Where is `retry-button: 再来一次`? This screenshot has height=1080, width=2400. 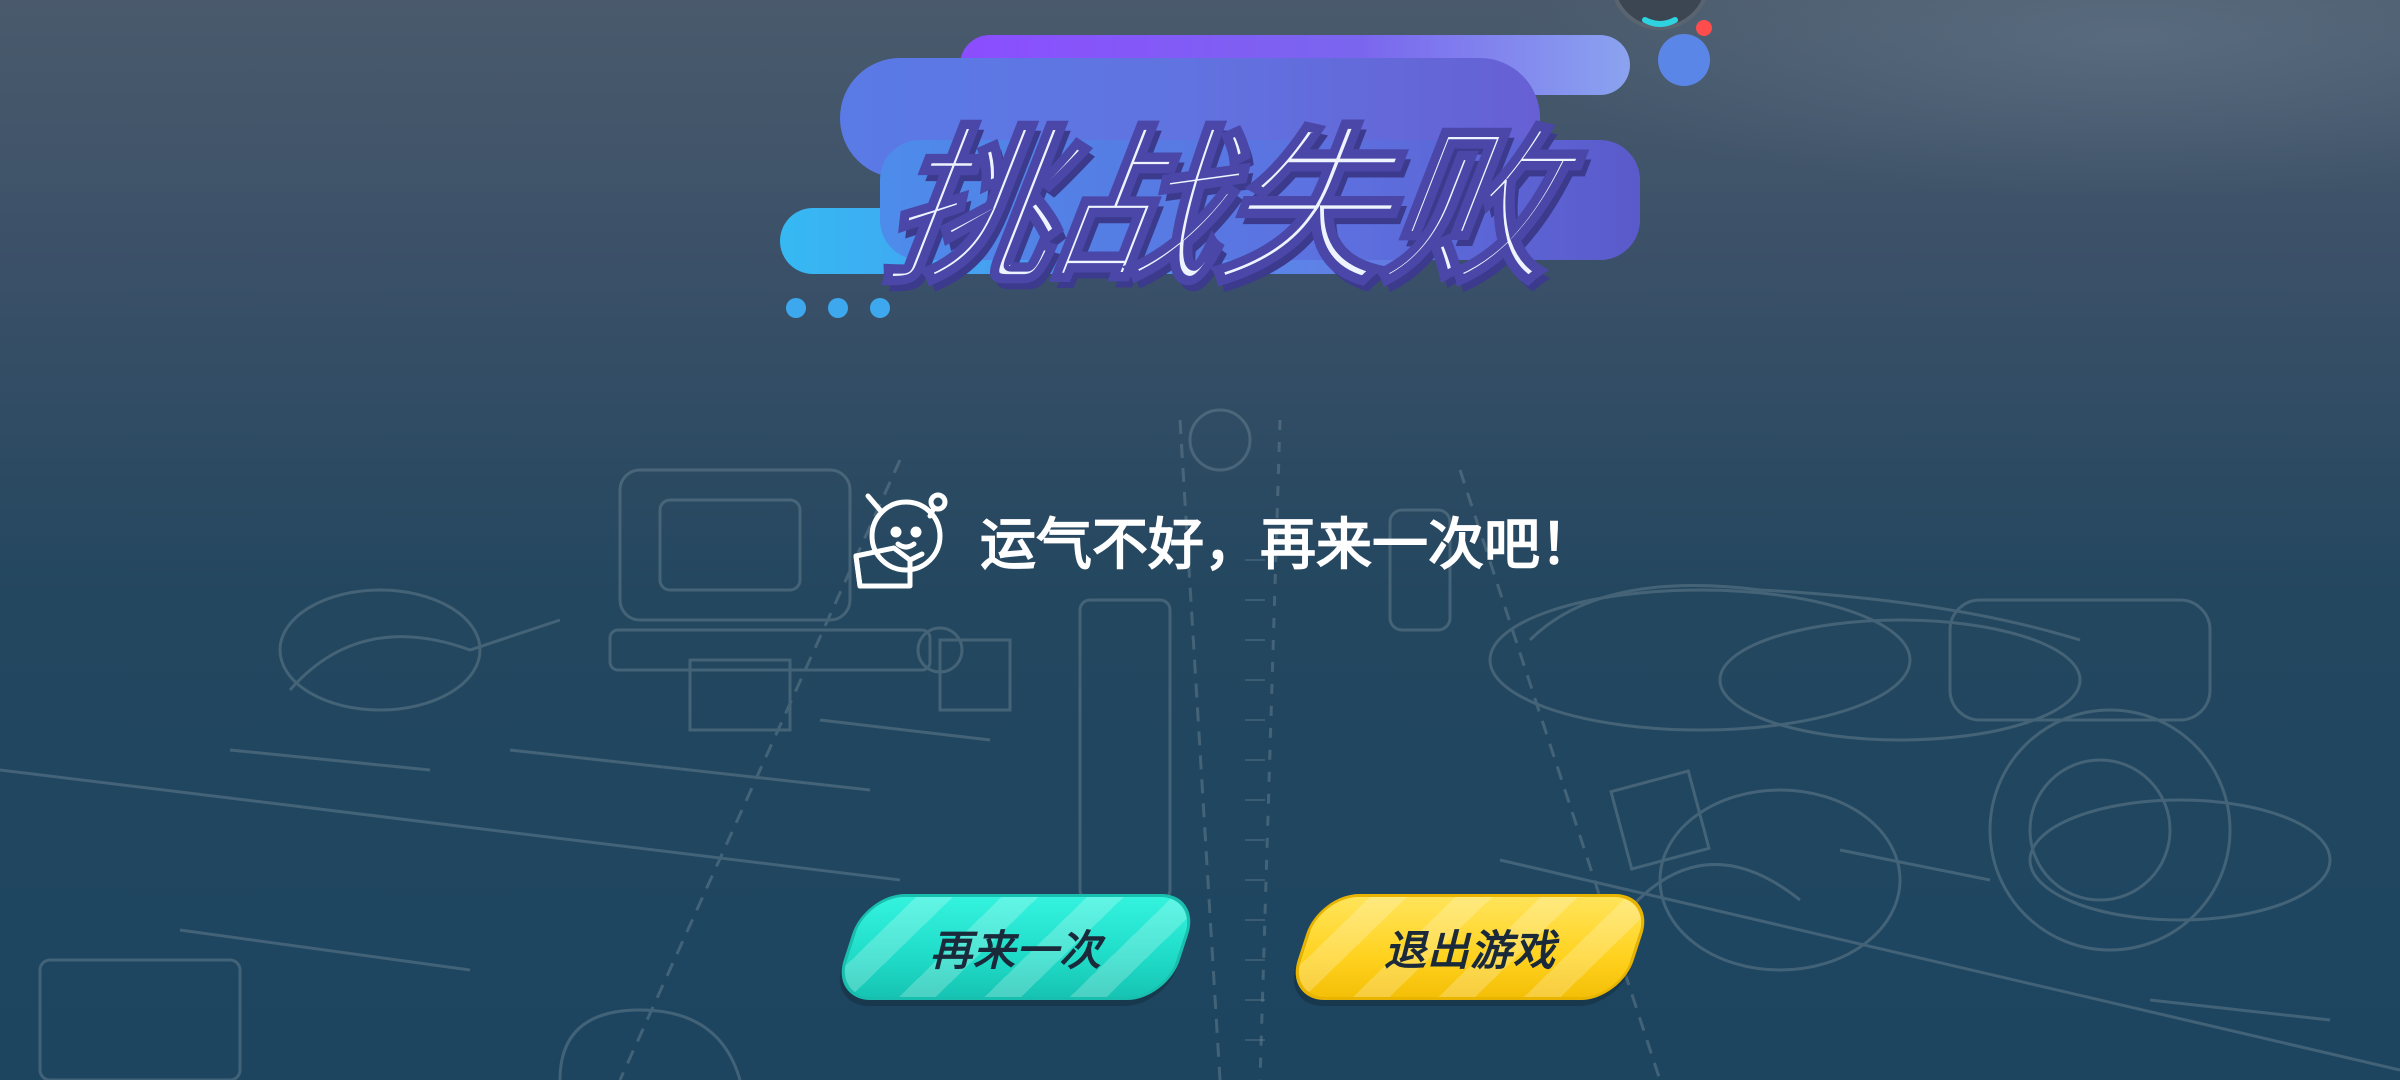
retry-button: 再来一次 is located at coordinates (1016, 947).